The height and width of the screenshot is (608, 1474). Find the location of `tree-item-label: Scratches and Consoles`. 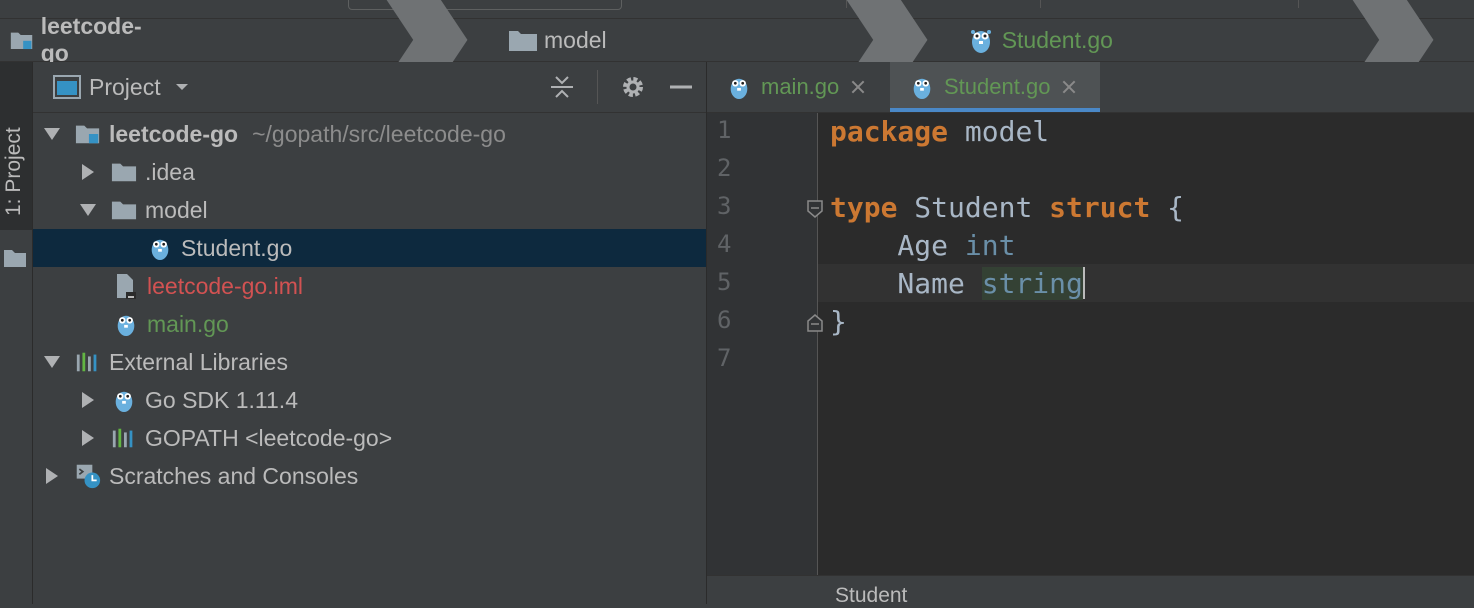

tree-item-label: Scratches and Consoles is located at coordinates (234, 475).